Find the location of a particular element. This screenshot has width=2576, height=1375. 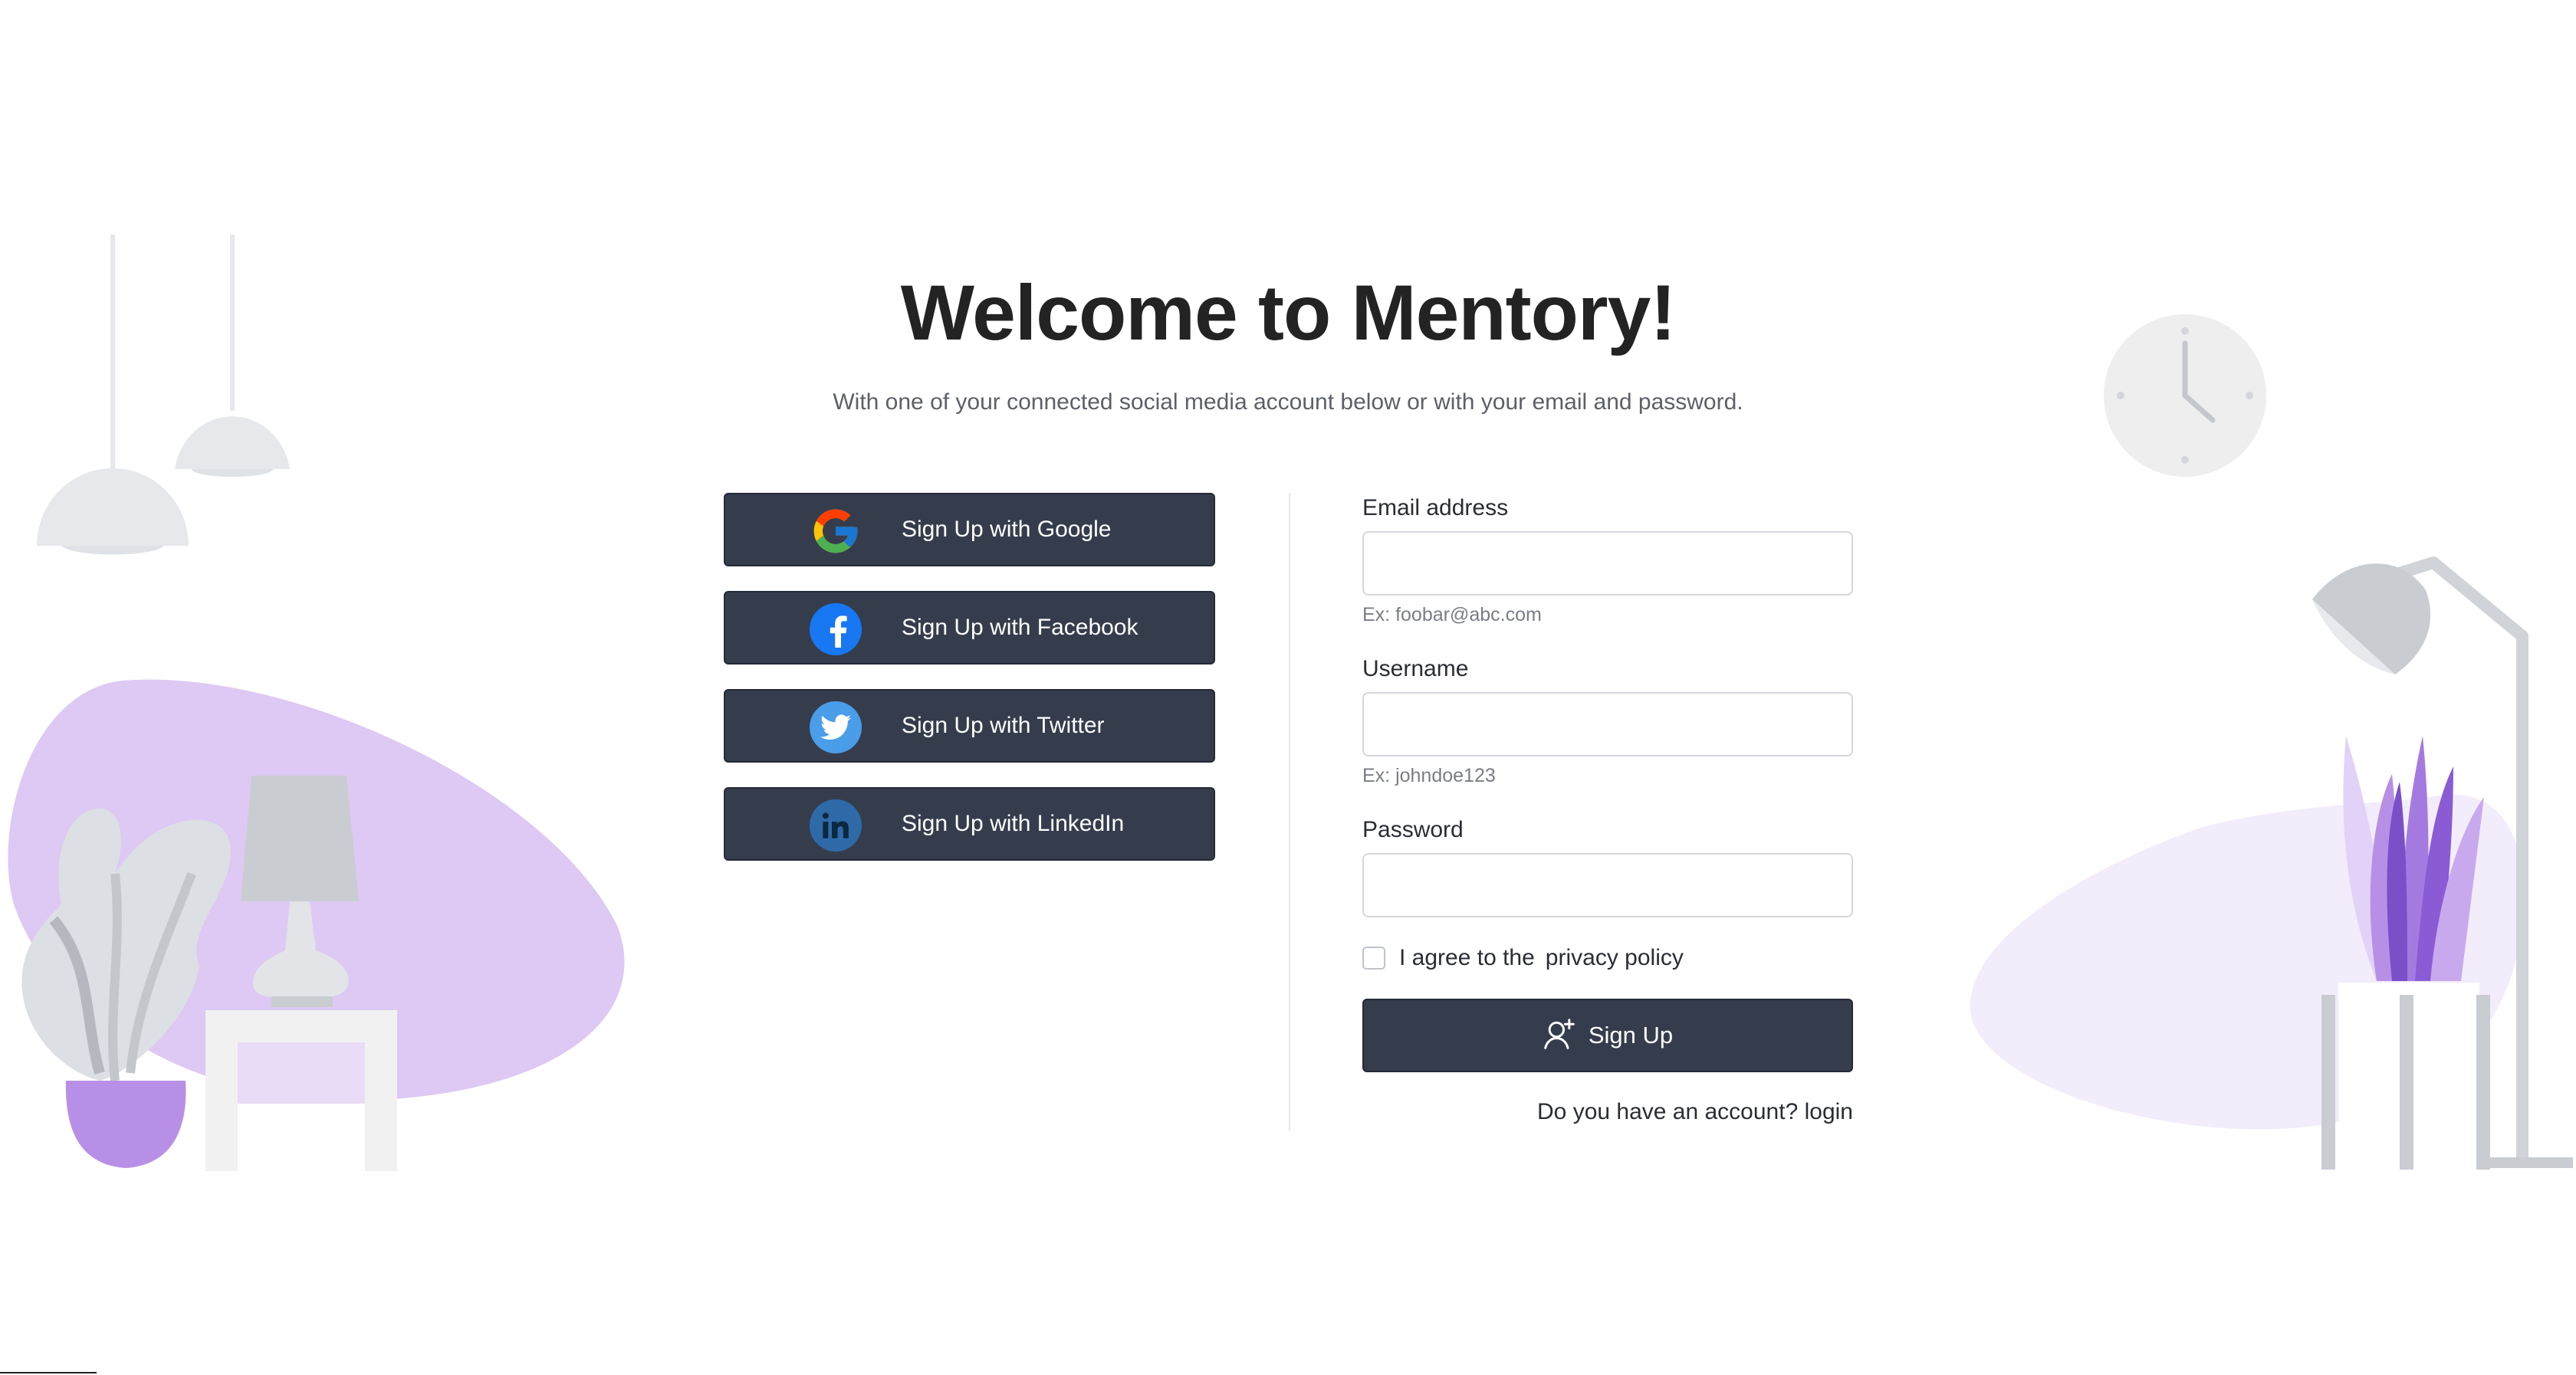

linkedin-signup-label: Sign Up with LinkedIn is located at coordinates (1014, 823).